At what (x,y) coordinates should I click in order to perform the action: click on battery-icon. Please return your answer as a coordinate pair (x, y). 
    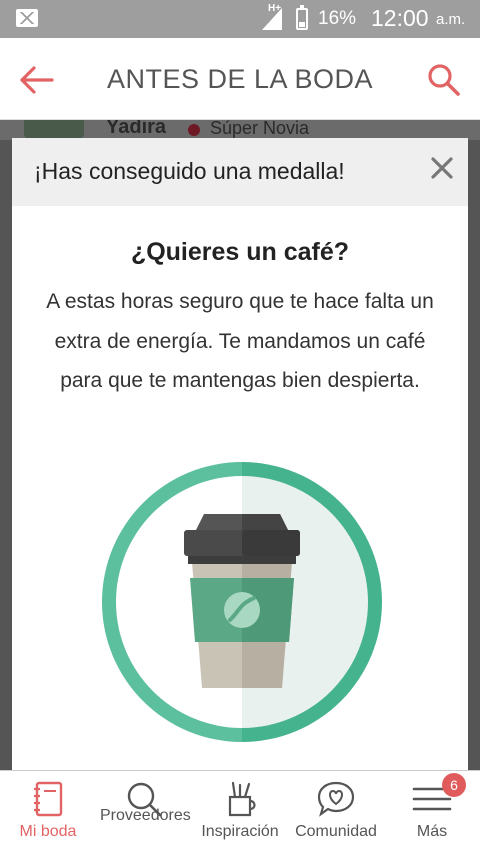
    Looking at the image, I should click on (302, 17).